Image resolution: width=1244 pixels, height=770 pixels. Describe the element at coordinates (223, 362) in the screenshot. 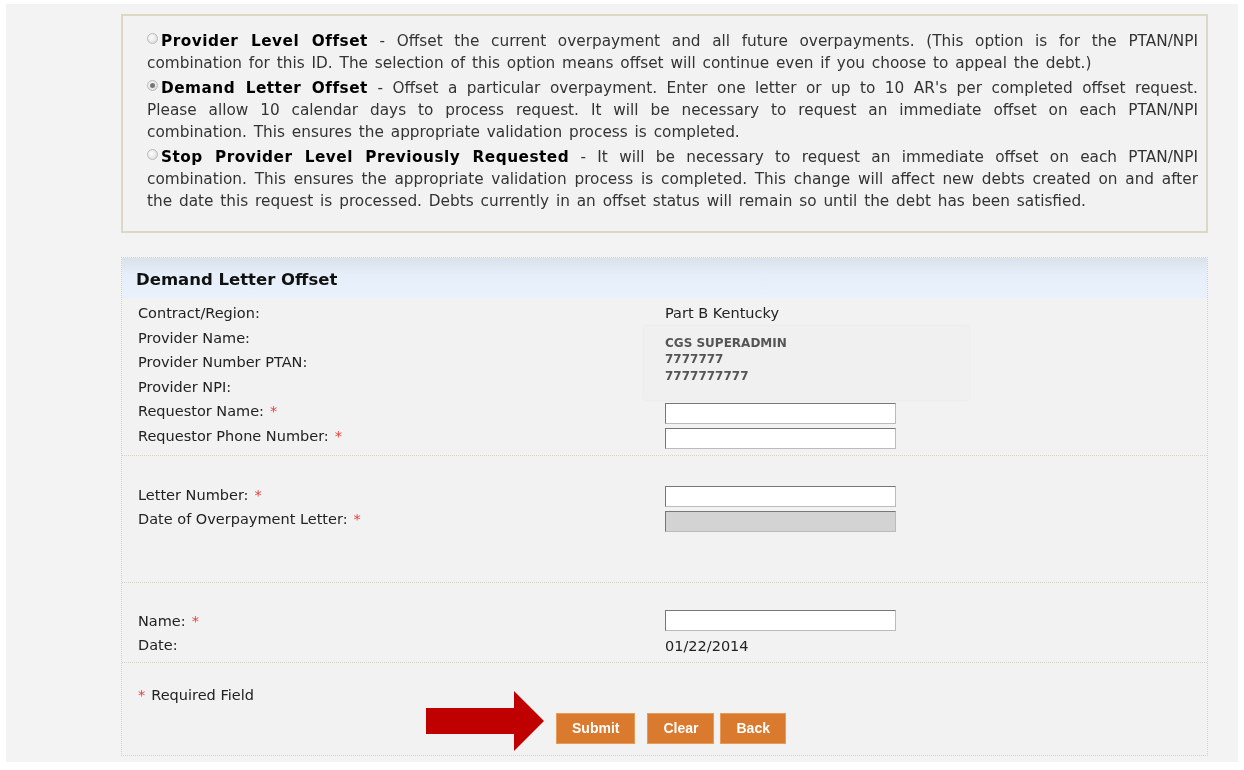

I see `field-label: Provider Number PTAN:` at that location.